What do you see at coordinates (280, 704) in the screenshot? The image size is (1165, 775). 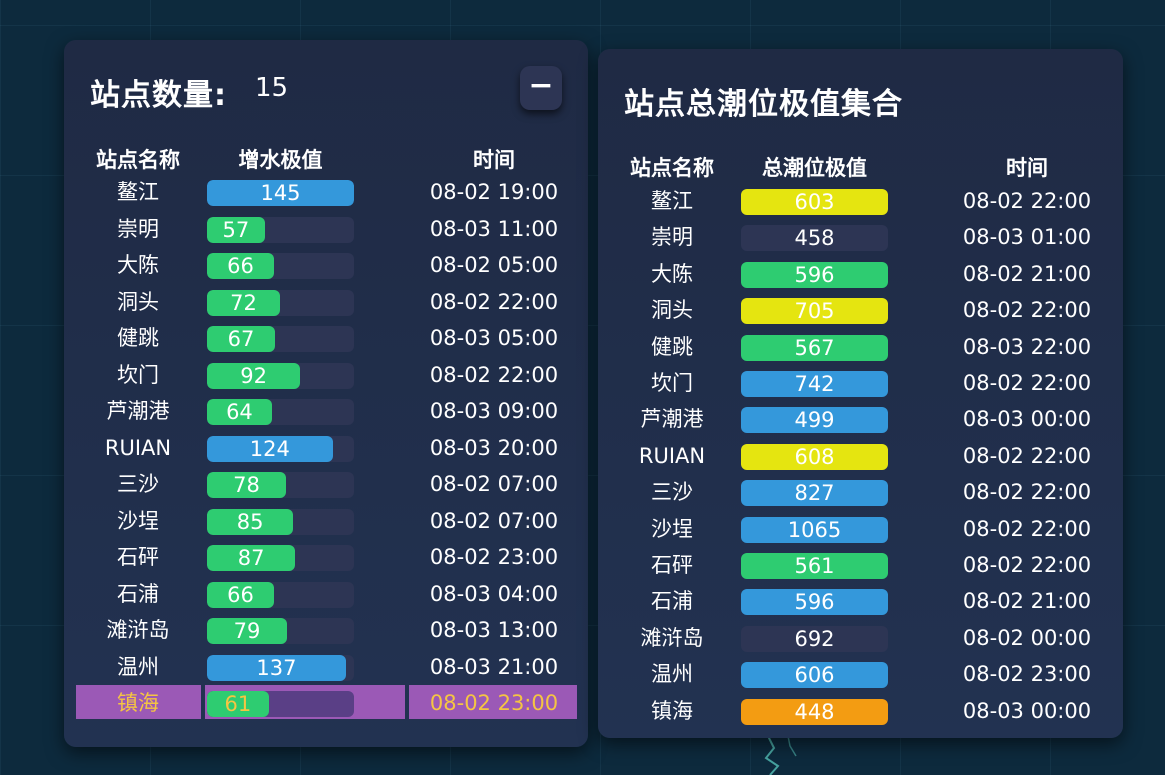 I see `surge-bar: 61` at bounding box center [280, 704].